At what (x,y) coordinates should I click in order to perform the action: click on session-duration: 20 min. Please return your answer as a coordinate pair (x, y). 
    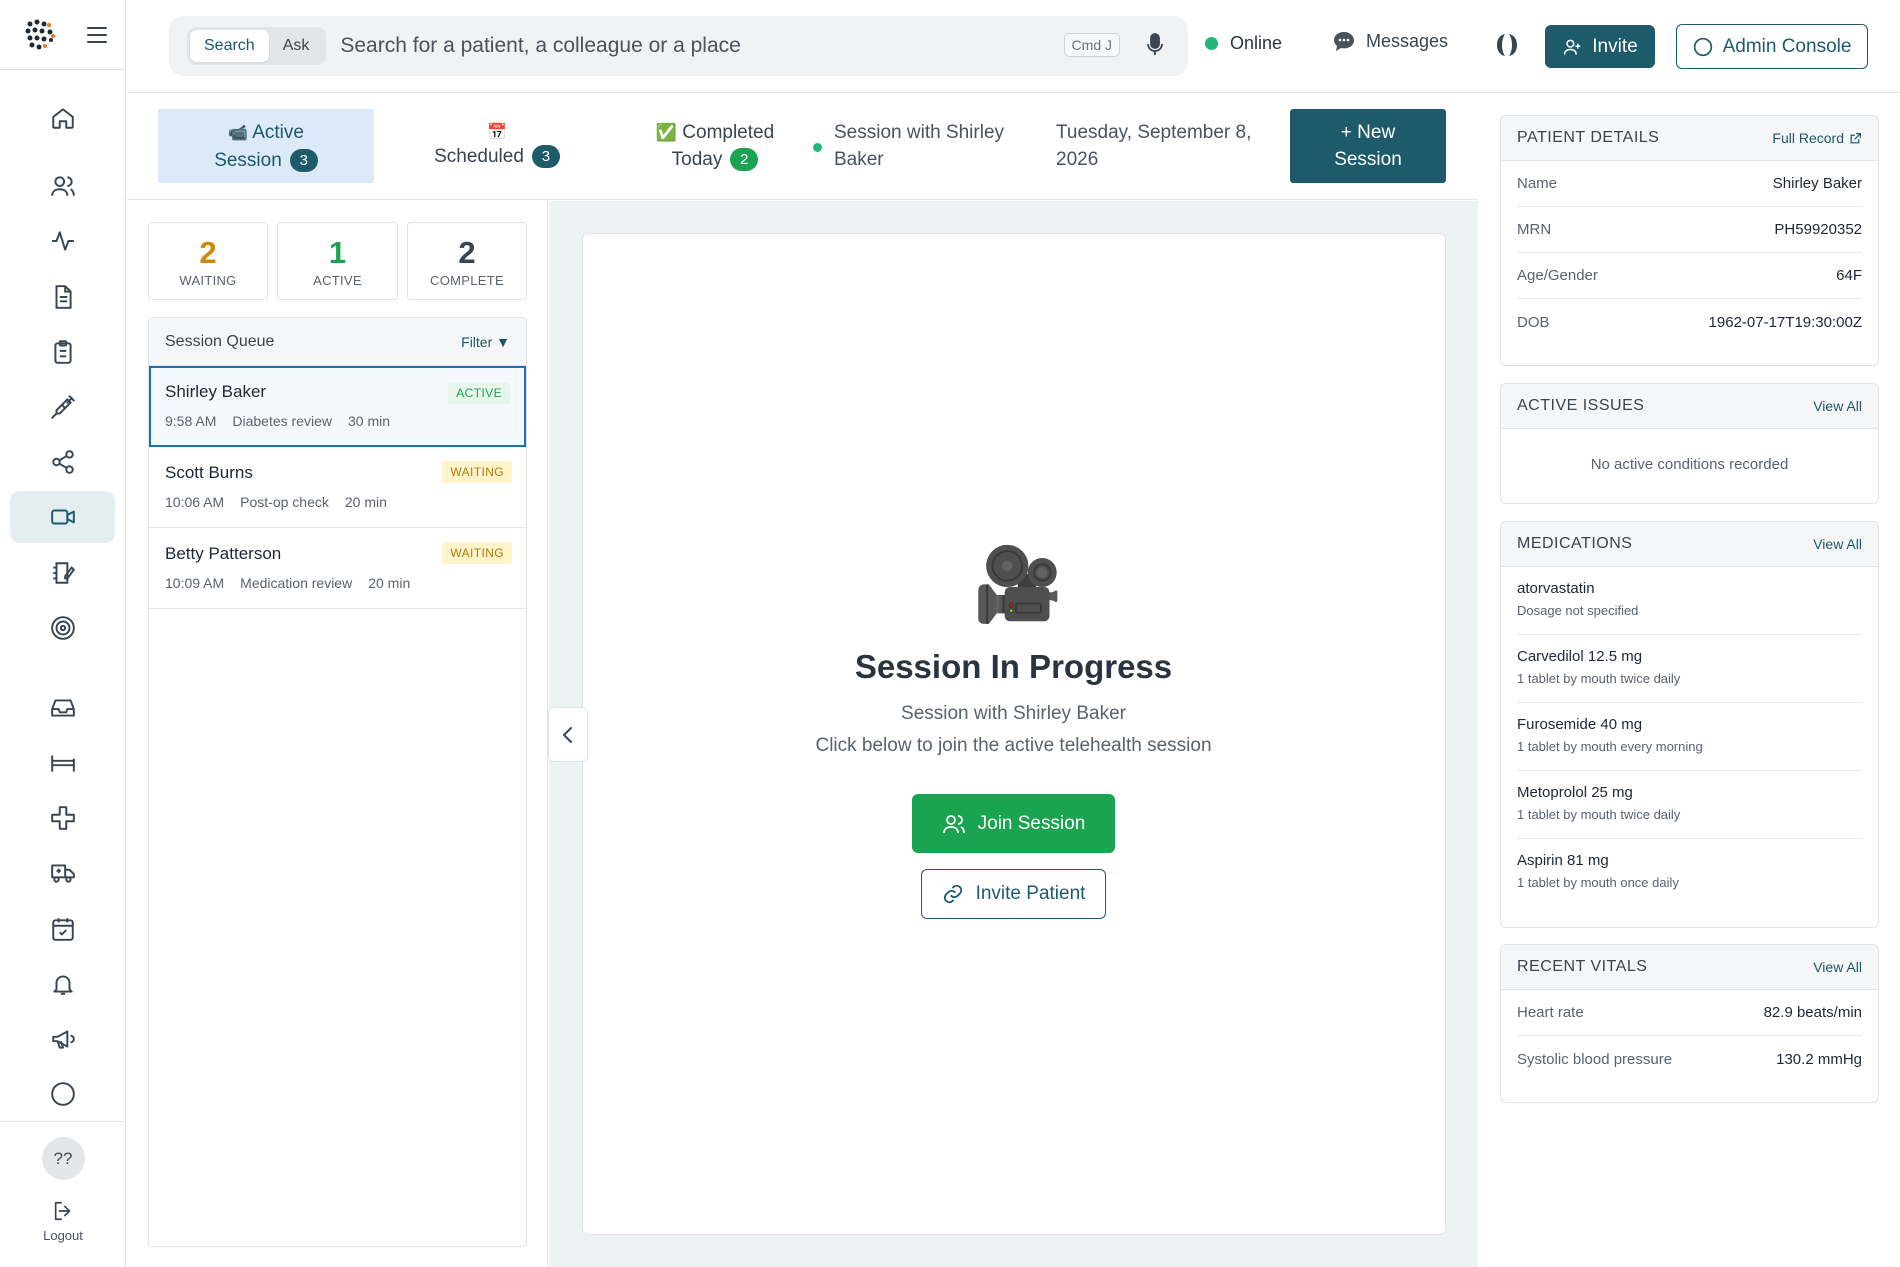
    Looking at the image, I should click on (389, 583).